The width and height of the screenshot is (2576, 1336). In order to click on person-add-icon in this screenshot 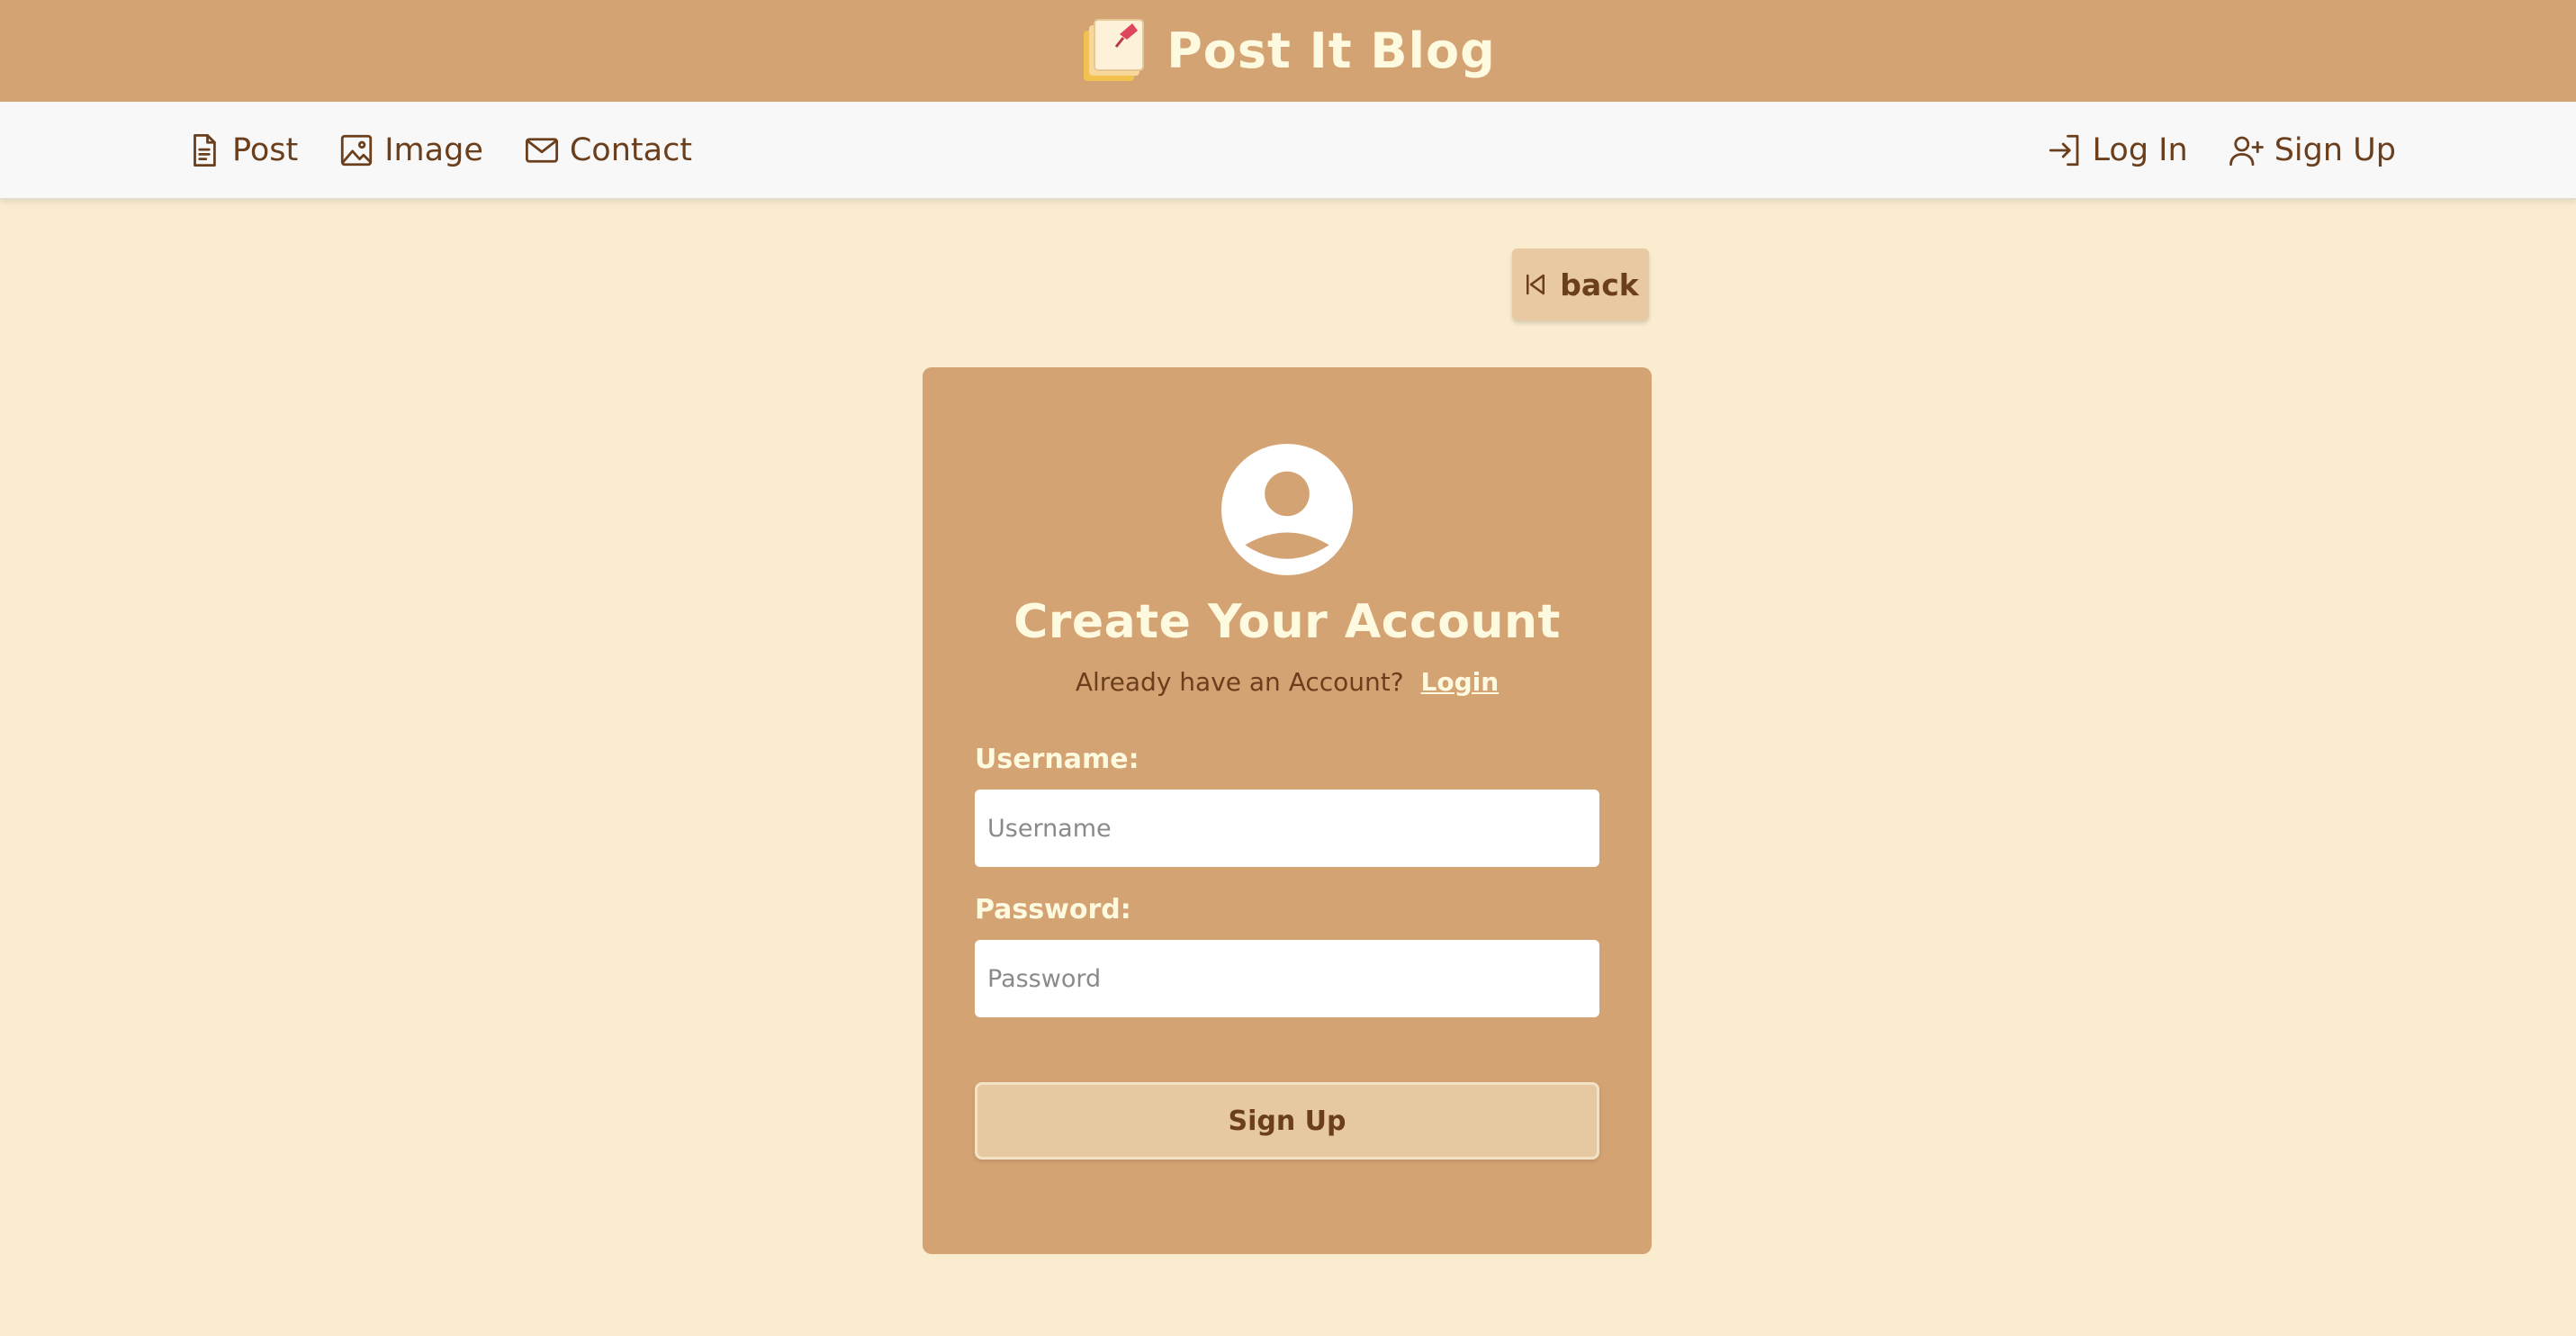, I will do `click(2246, 151)`.